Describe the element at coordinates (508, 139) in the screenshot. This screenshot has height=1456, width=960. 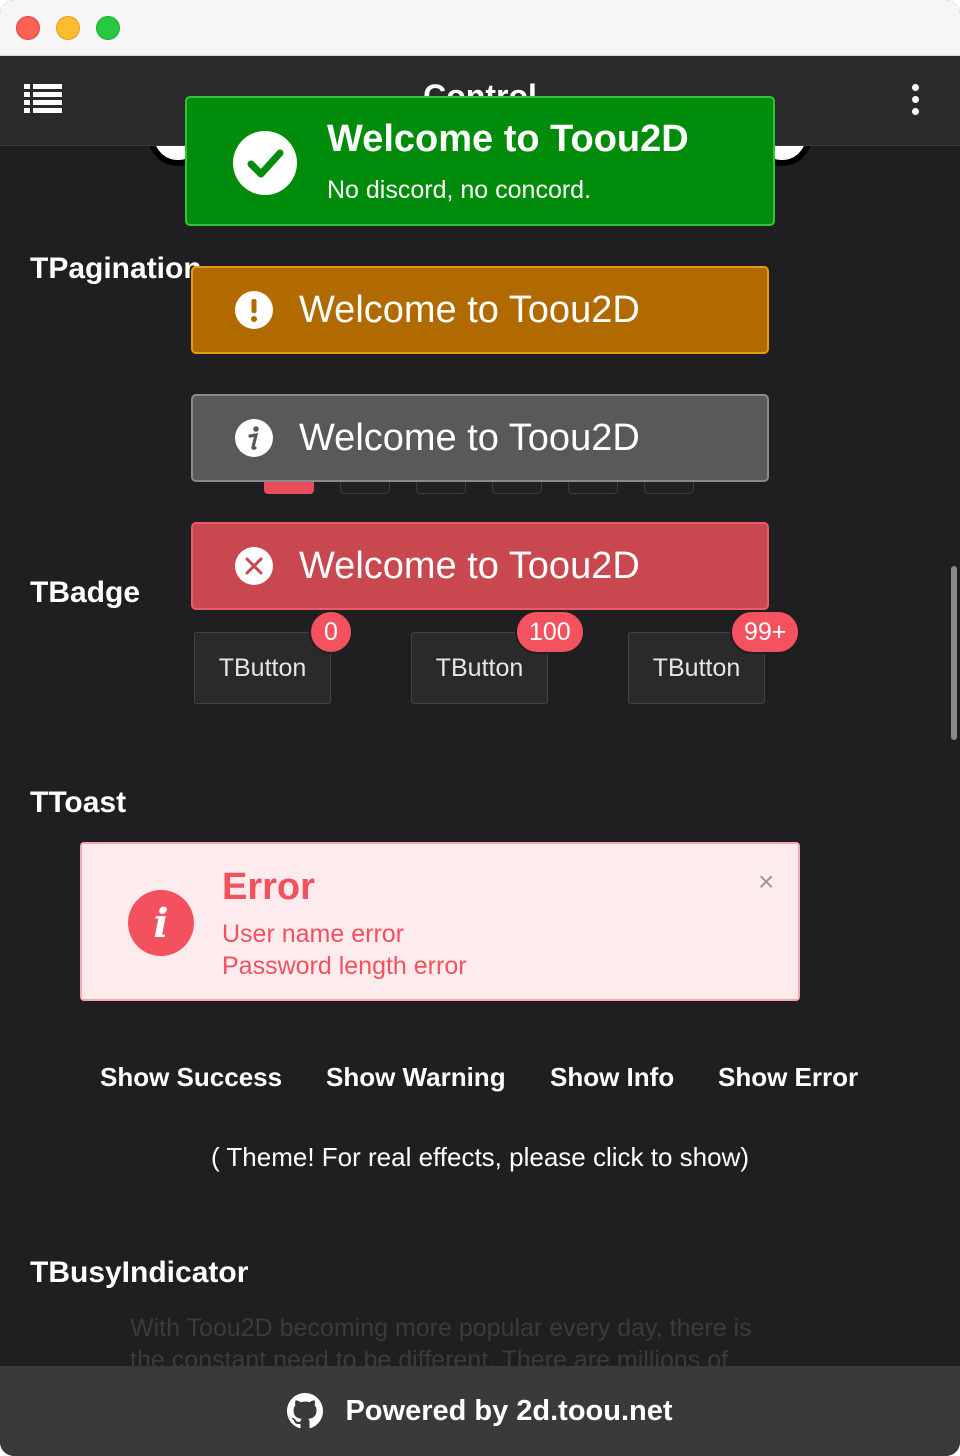
I see `notification-title: Welcome to Toou2D` at that location.